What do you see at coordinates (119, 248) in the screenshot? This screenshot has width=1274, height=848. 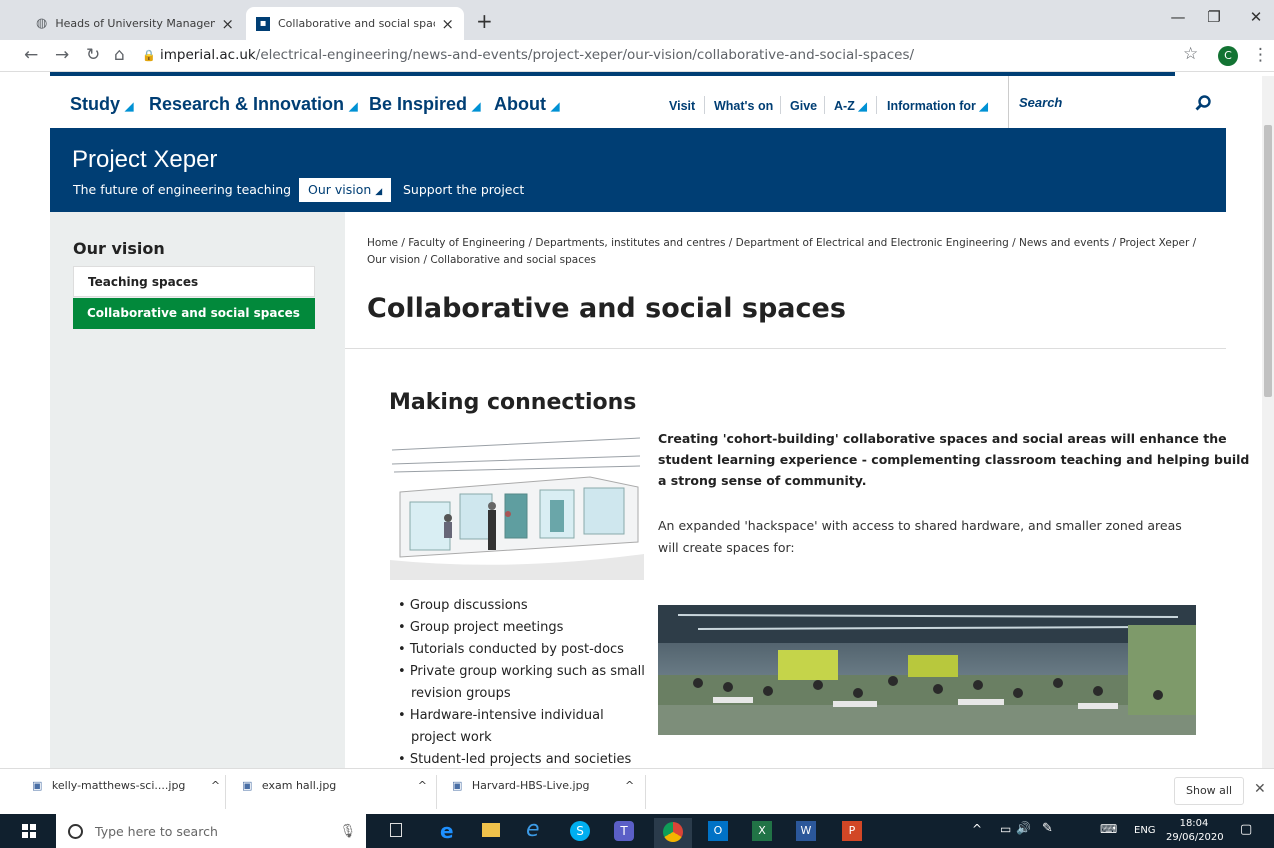 I see `sidebar-heading: Our vision` at bounding box center [119, 248].